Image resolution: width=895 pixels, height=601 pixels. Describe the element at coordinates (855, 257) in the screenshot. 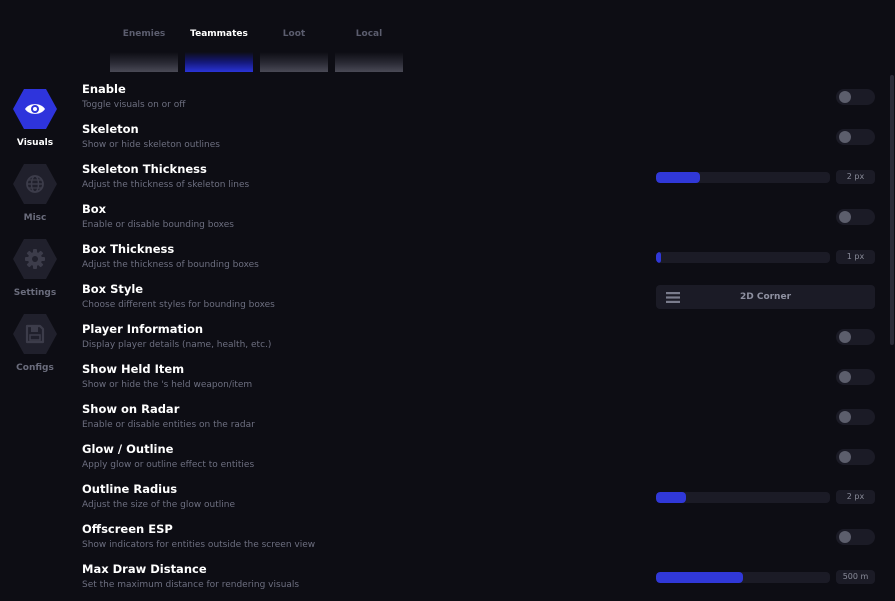

I see `slider-value: 1 px` at that location.